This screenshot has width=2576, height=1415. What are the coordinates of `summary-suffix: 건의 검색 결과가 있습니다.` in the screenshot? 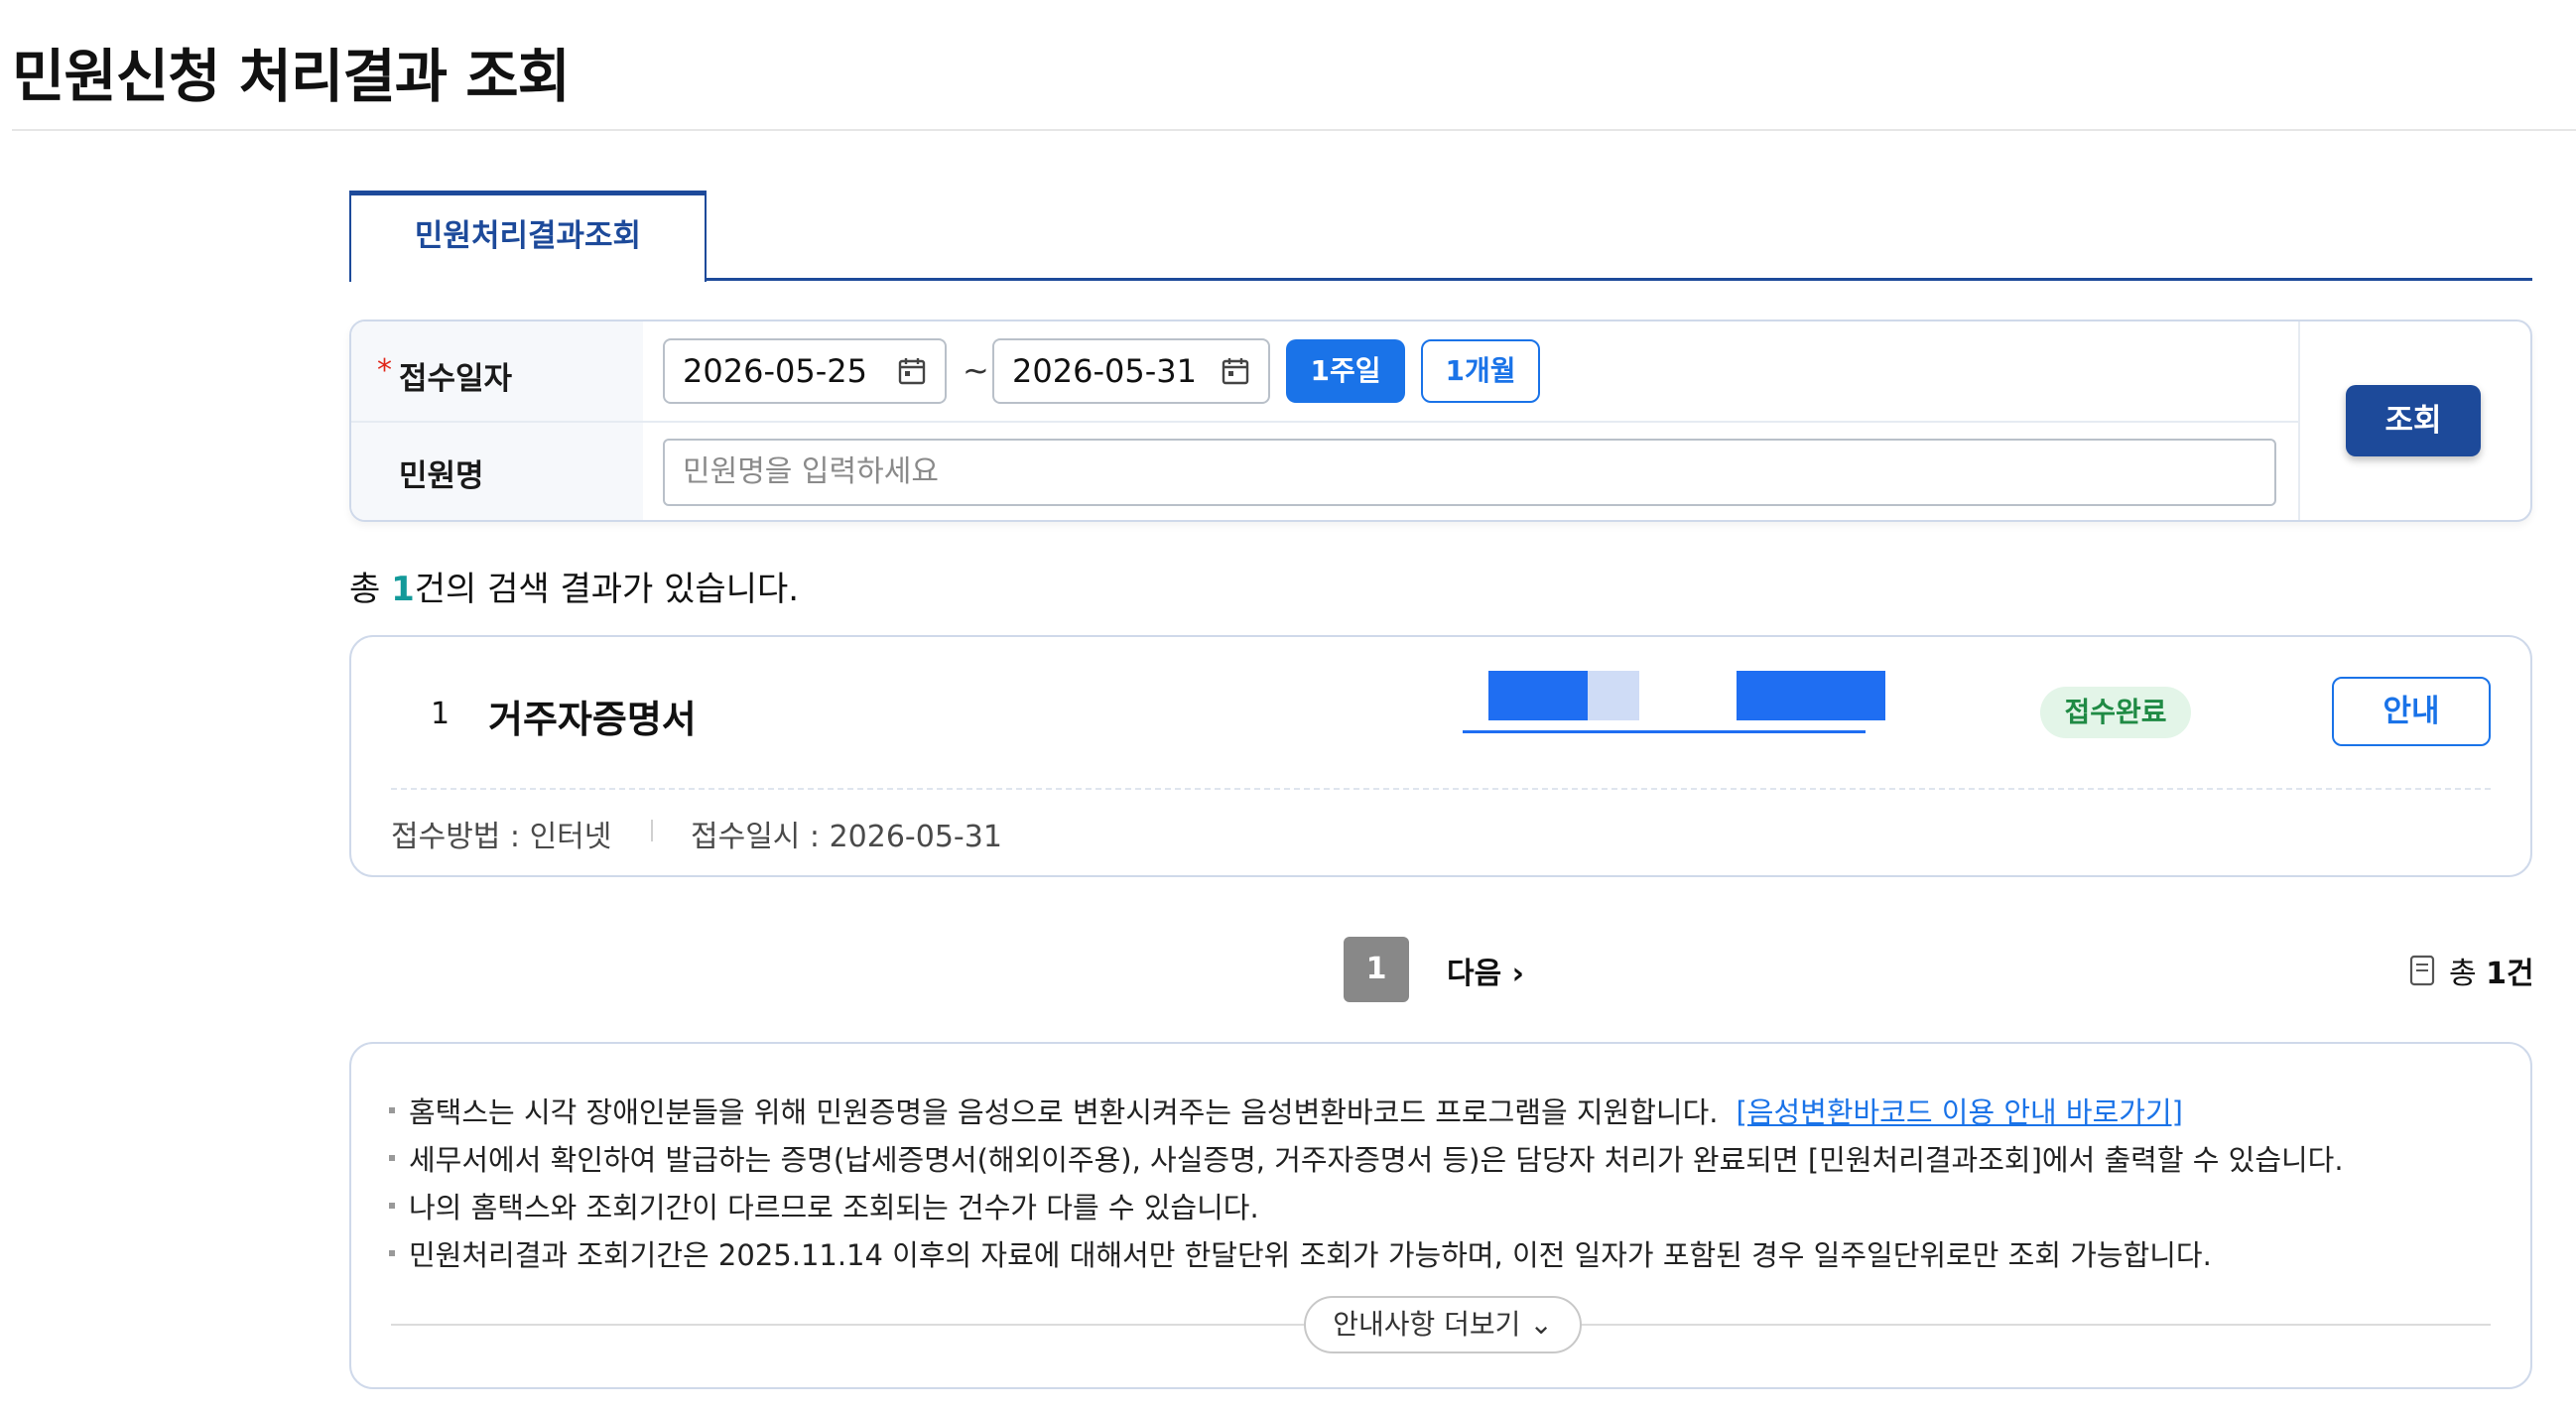 It's located at (607, 589).